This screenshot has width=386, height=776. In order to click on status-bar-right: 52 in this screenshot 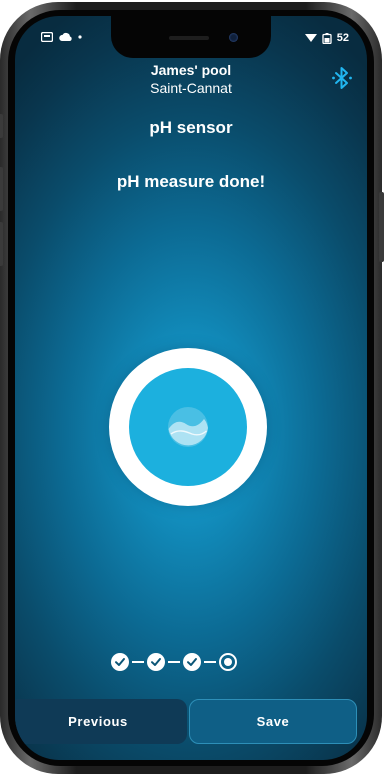, I will do `click(326, 38)`.